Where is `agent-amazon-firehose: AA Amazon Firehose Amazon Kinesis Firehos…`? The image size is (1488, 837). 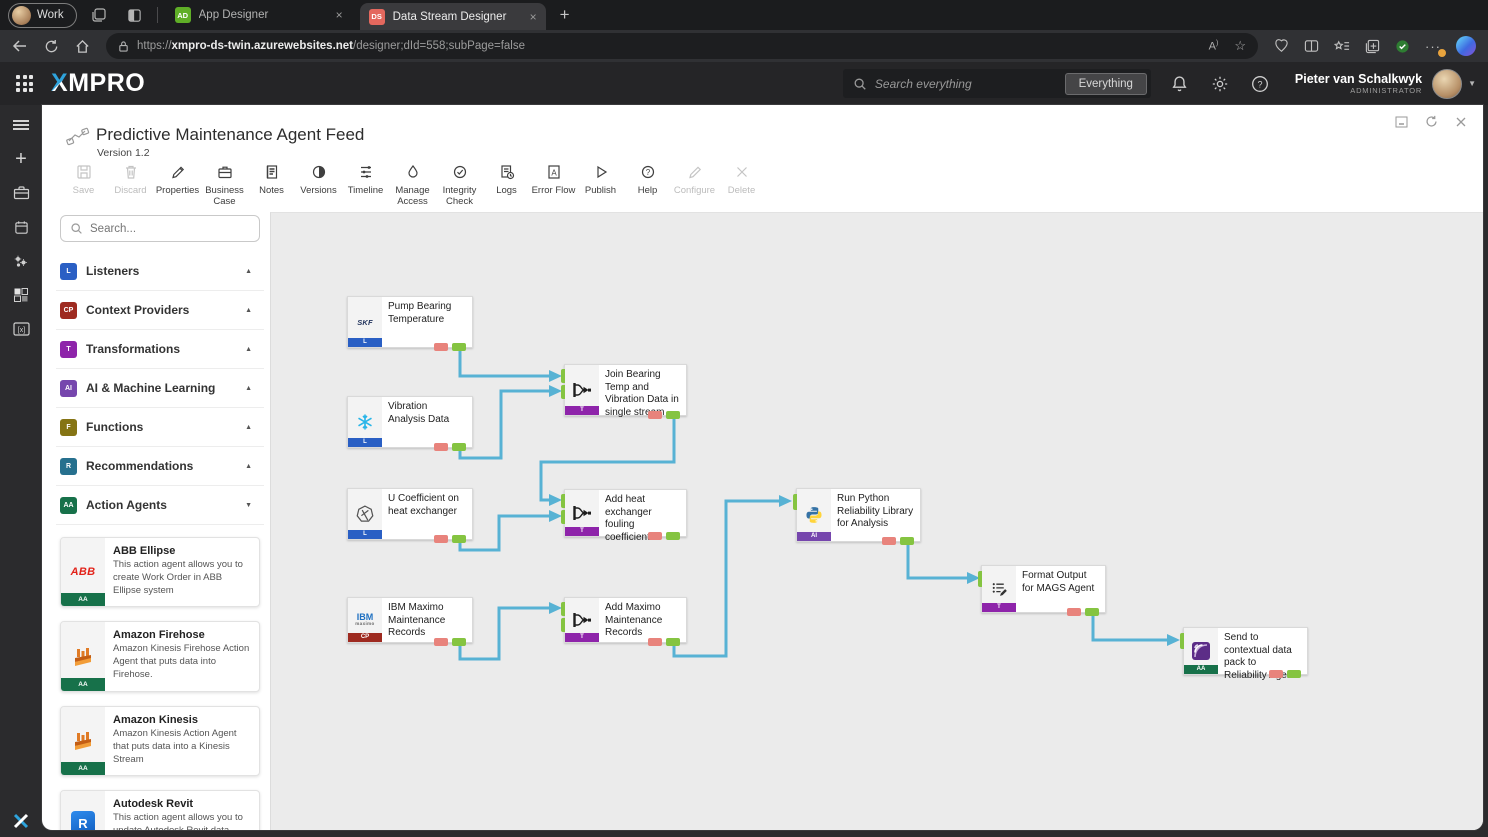
agent-amazon-firehose: AA Amazon Firehose Amazon Kinesis Firehos… is located at coordinates (160, 656).